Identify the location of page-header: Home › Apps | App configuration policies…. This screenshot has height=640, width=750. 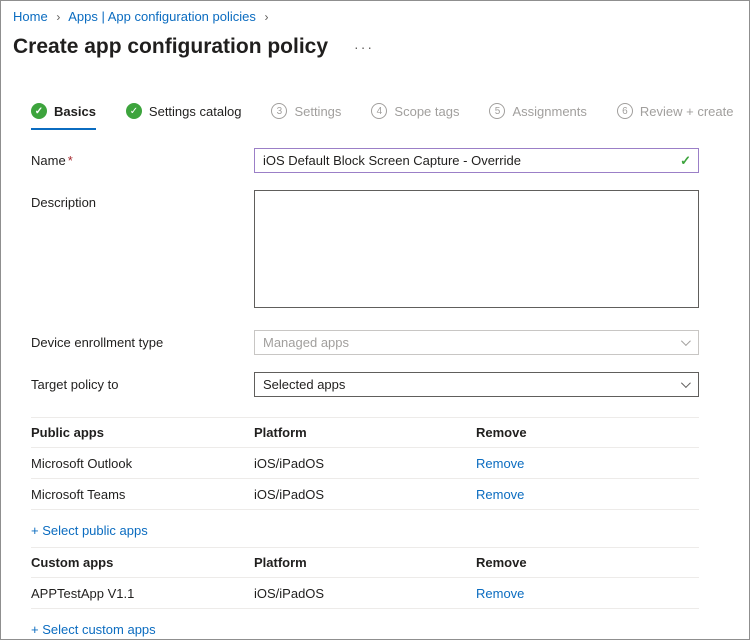
(375, 30).